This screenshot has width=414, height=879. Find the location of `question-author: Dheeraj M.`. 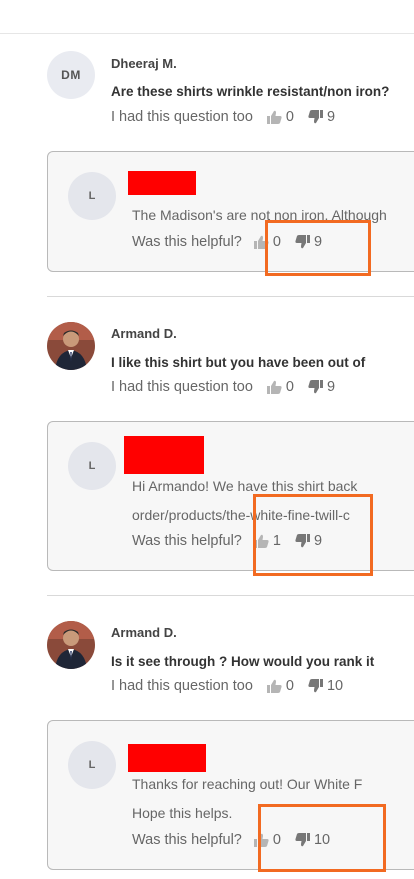

question-author: Dheeraj M. is located at coordinates (144, 63).